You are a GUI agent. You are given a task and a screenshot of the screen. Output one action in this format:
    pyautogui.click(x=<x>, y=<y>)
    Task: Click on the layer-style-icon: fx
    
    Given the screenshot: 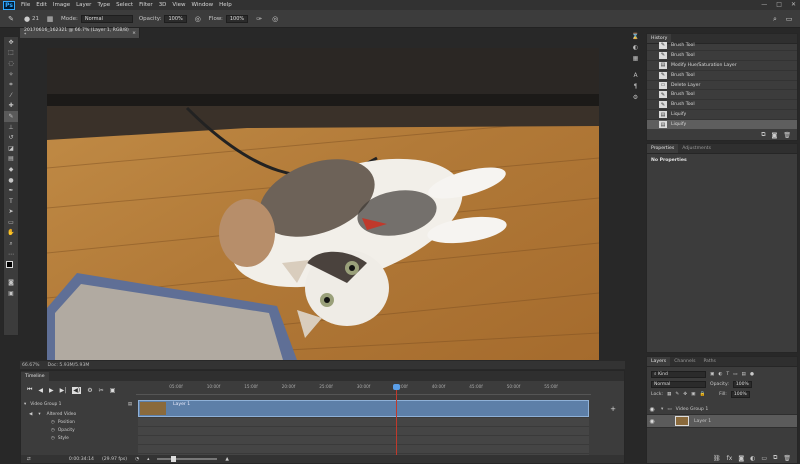 What is the action you would take?
    pyautogui.click(x=730, y=458)
    